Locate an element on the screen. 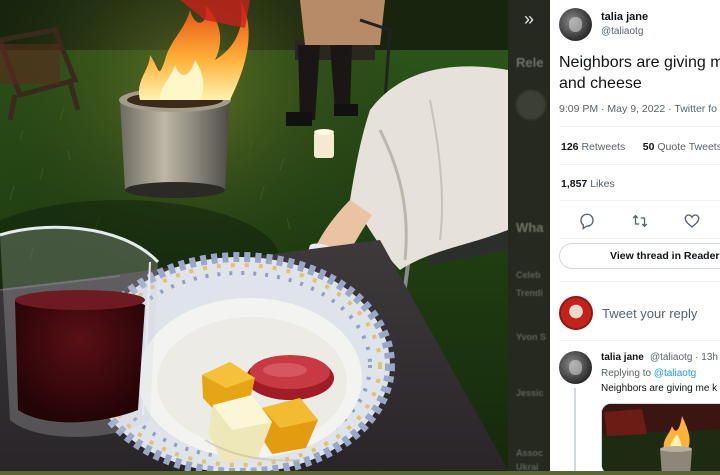 The width and height of the screenshot is (720, 475). ghost-text: Trendi is located at coordinates (530, 293).